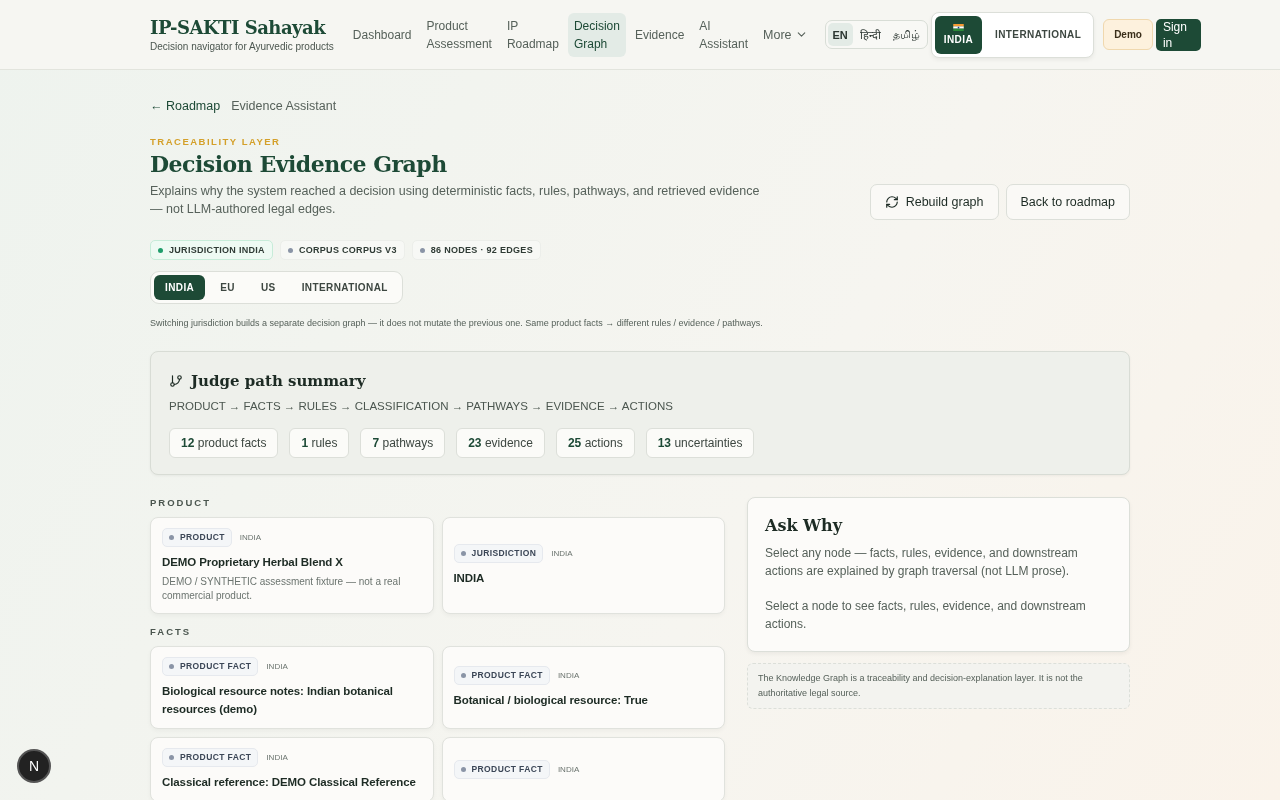 This screenshot has width=1280, height=800. I want to click on nav-link: Product Assessment, so click(459, 34).